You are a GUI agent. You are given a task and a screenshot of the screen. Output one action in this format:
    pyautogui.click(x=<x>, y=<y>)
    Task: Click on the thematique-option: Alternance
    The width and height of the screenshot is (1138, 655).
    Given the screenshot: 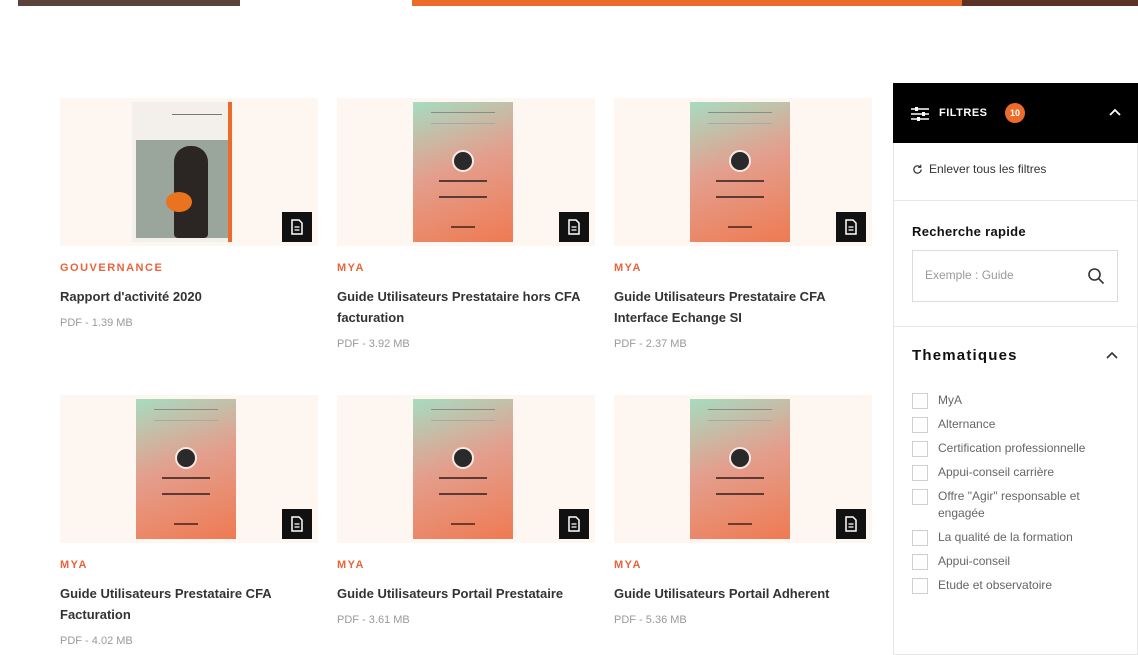 What is the action you would take?
    pyautogui.click(x=1017, y=424)
    